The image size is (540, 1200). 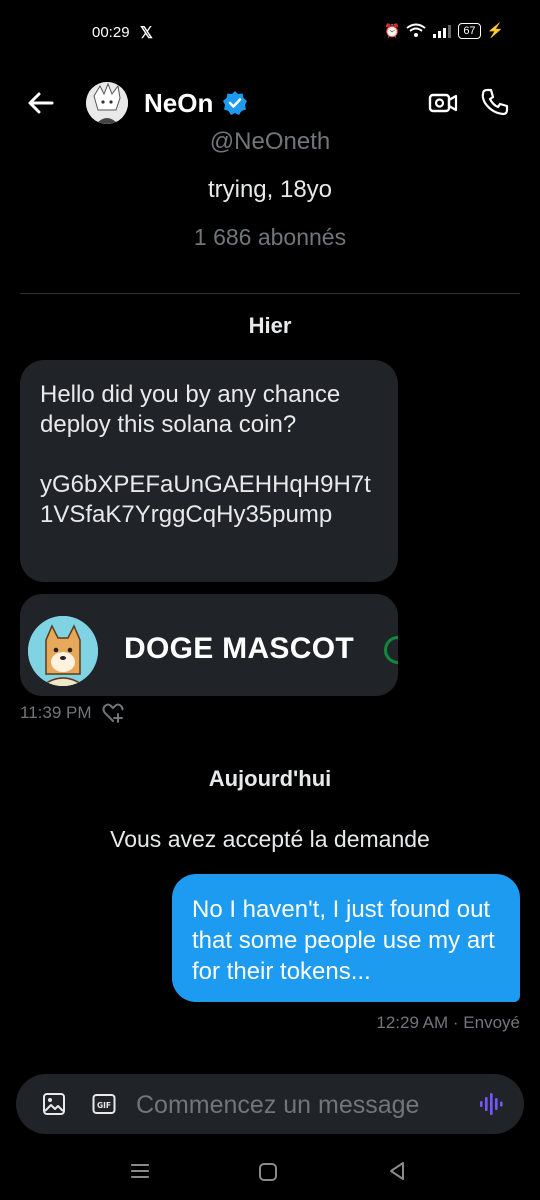 I want to click on request-accepted-notice: Vous avez accepté la demande, so click(x=270, y=839).